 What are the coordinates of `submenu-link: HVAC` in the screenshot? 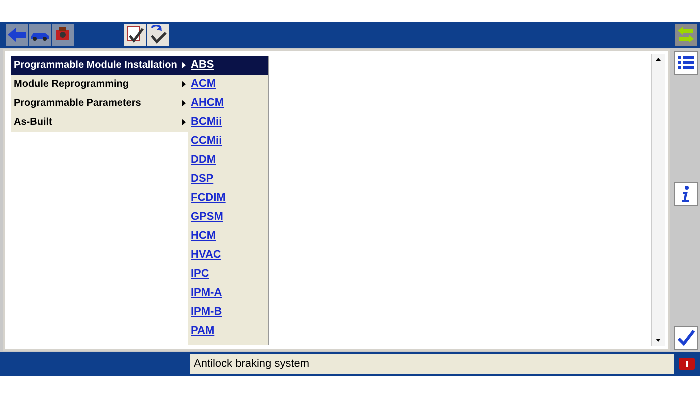 It's located at (228, 255).